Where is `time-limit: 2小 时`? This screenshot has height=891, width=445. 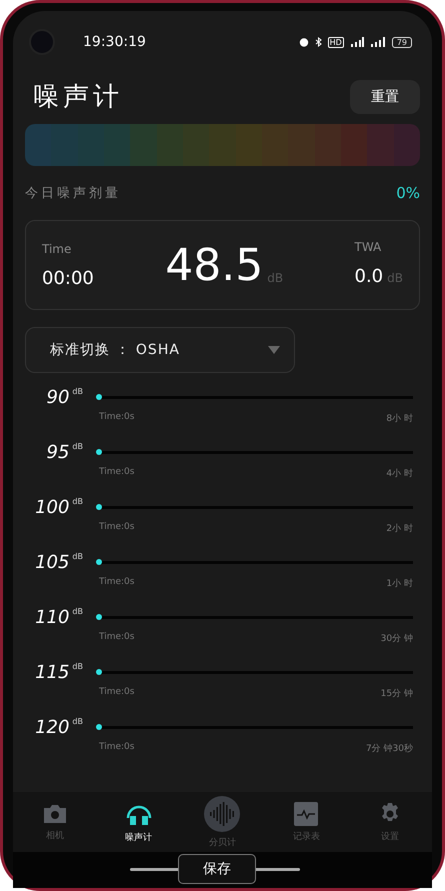 time-limit: 2小 时 is located at coordinates (399, 528).